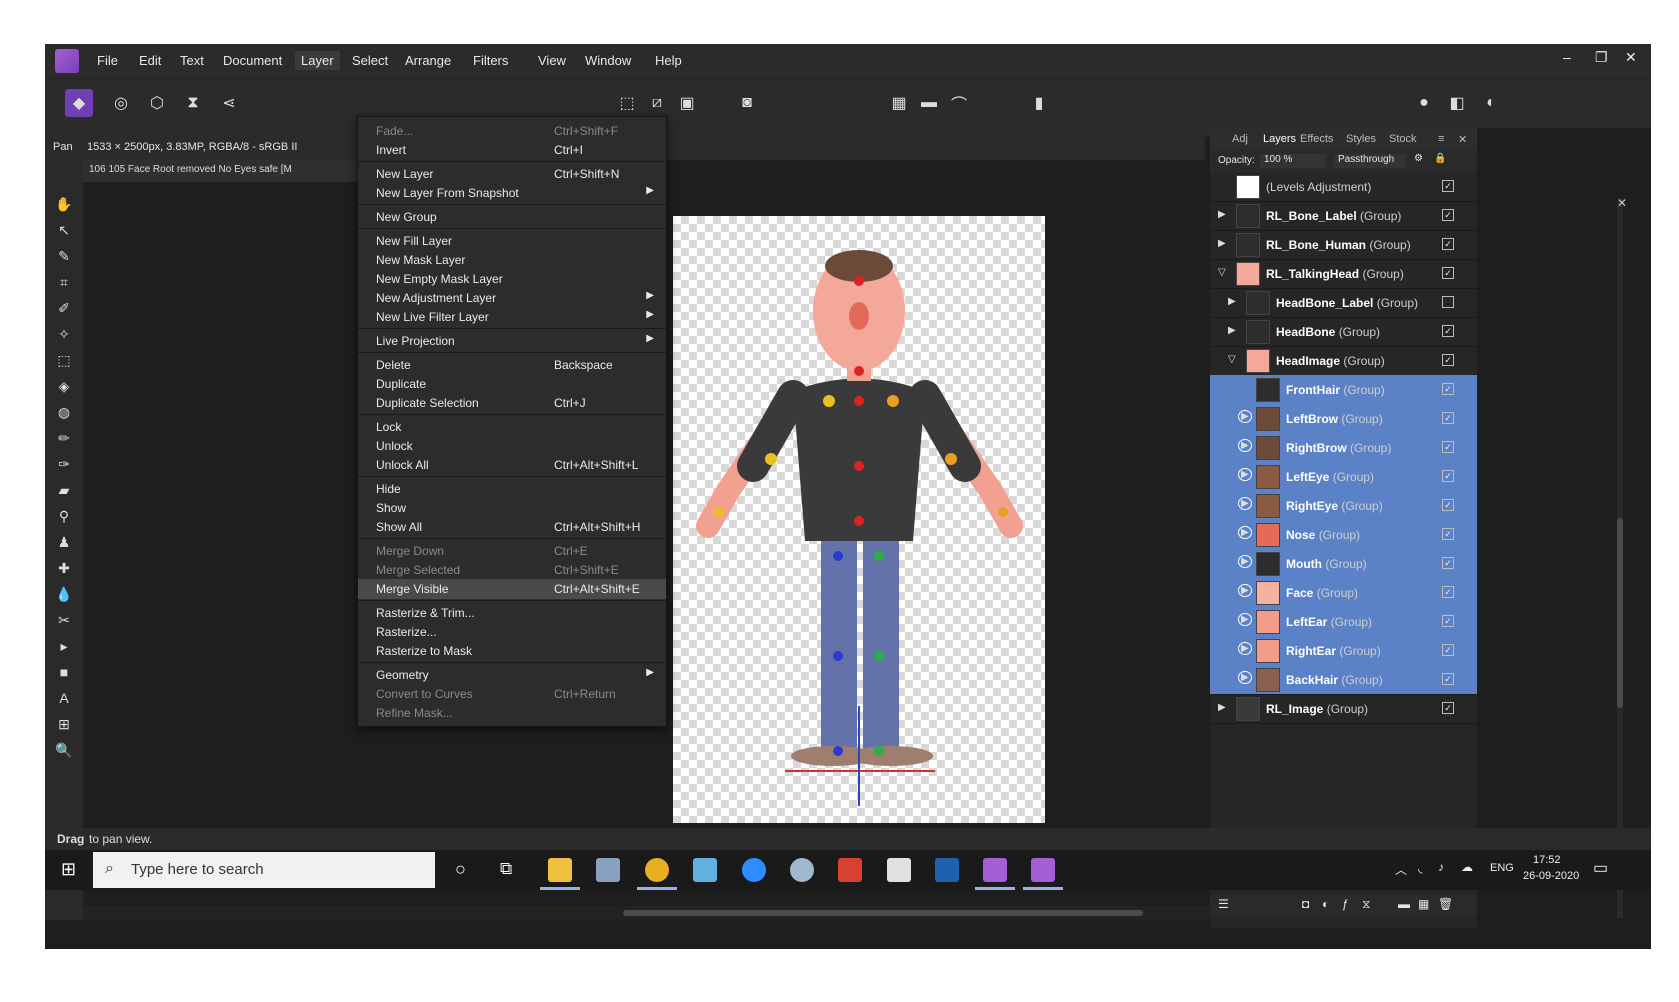 The image size is (1679, 1002). Describe the element at coordinates (64, 282) in the screenshot. I see `crop-tool-icon: ⌗` at that location.